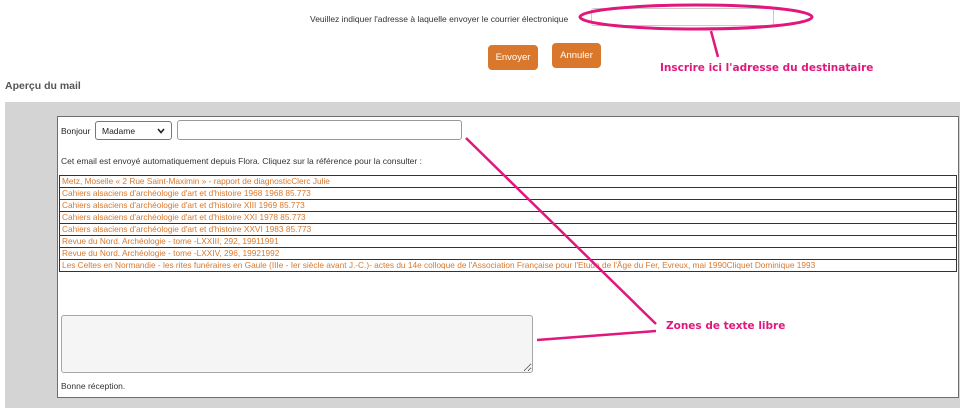 This screenshot has height=419, width=960. Describe the element at coordinates (714, 44) in the screenshot. I see `recipient-connector` at that location.